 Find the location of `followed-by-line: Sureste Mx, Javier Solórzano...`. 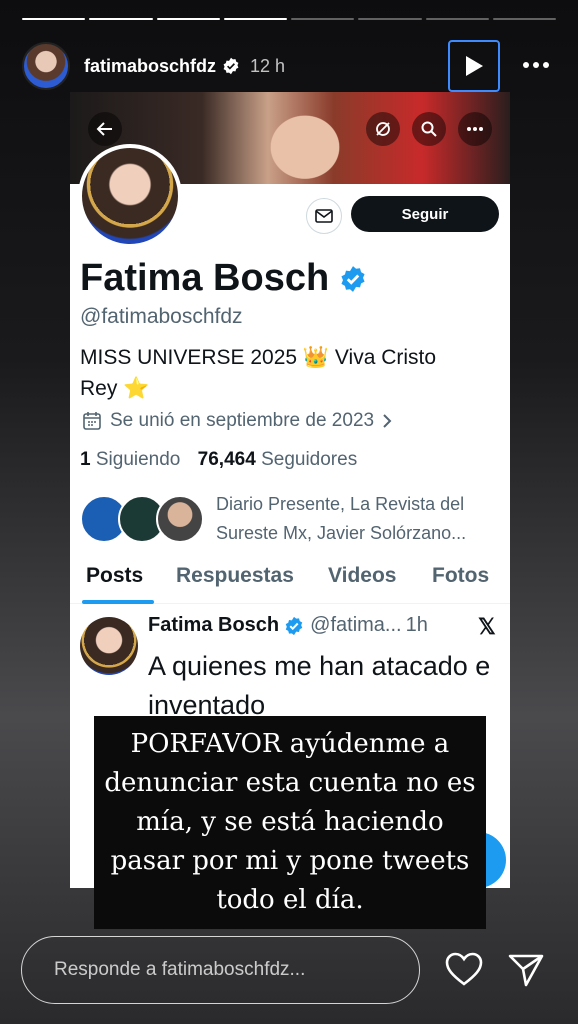

followed-by-line: Sureste Mx, Javier Solórzano... is located at coordinates (341, 533).